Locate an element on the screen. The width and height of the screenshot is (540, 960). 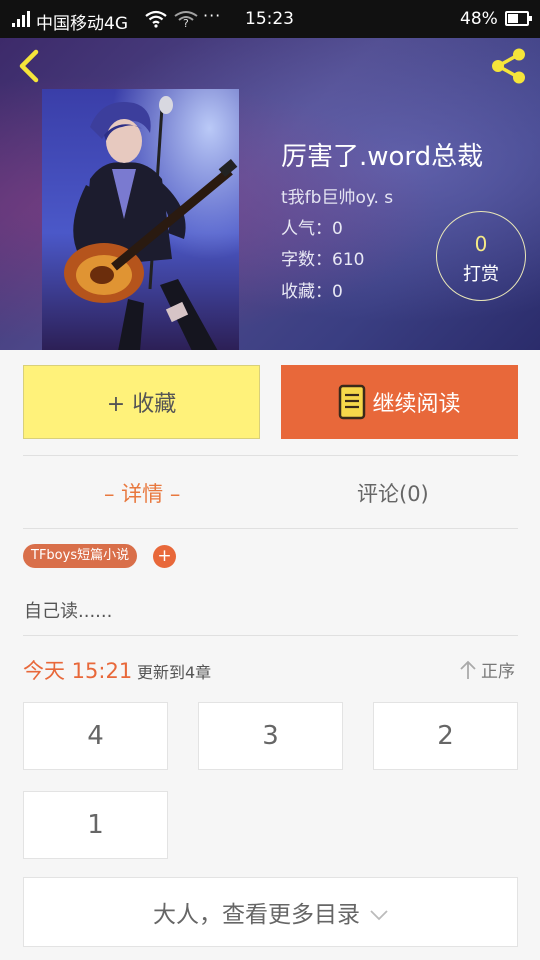
tip-button: 0 打赏 is located at coordinates (481, 256).